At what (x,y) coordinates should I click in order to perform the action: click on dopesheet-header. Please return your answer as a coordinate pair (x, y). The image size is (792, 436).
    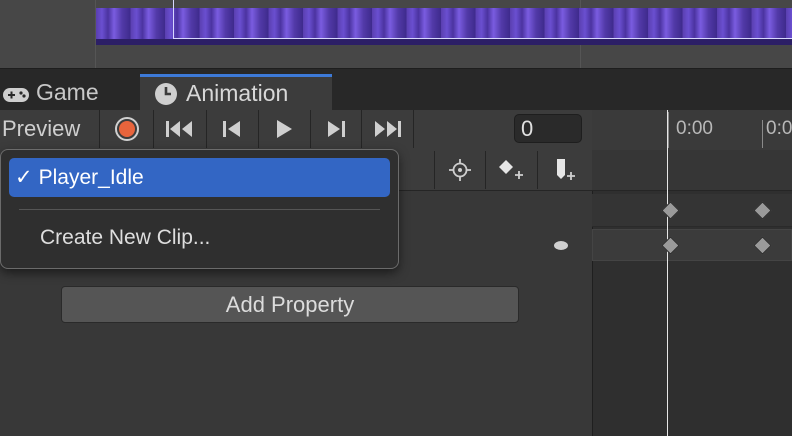
    Looking at the image, I should click on (692, 170).